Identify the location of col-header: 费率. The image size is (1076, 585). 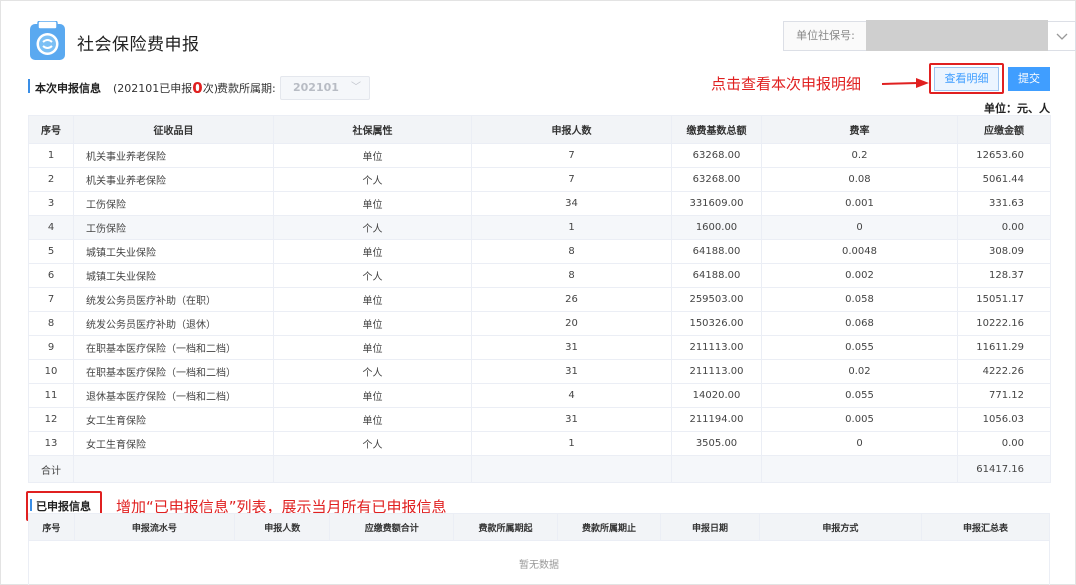
(859, 129).